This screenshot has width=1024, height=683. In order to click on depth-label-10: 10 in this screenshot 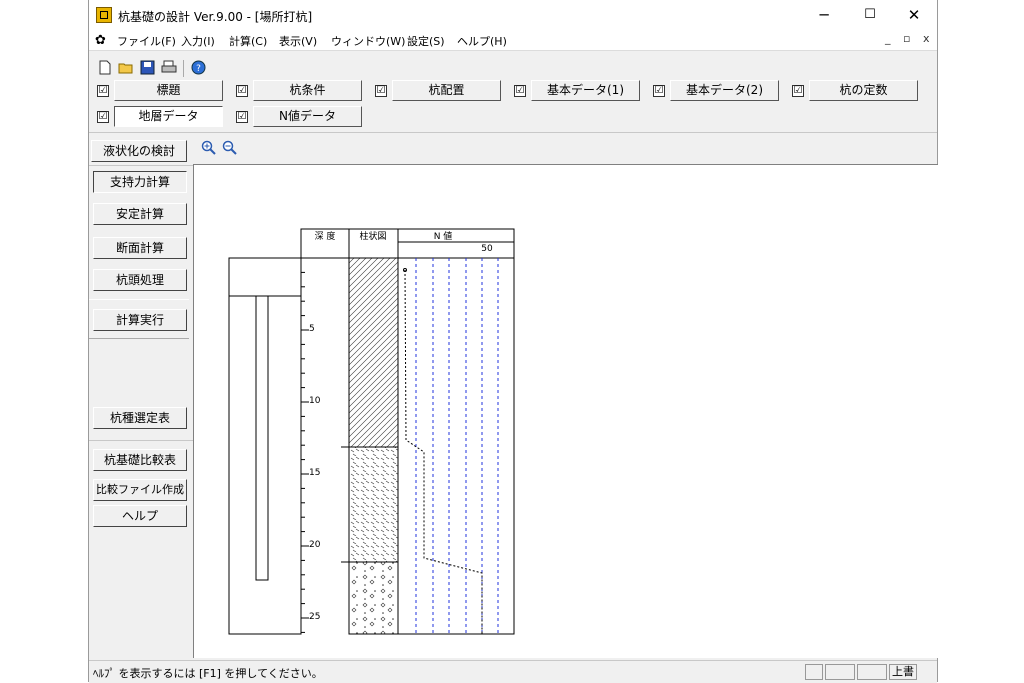, I will do `click(315, 401)`.